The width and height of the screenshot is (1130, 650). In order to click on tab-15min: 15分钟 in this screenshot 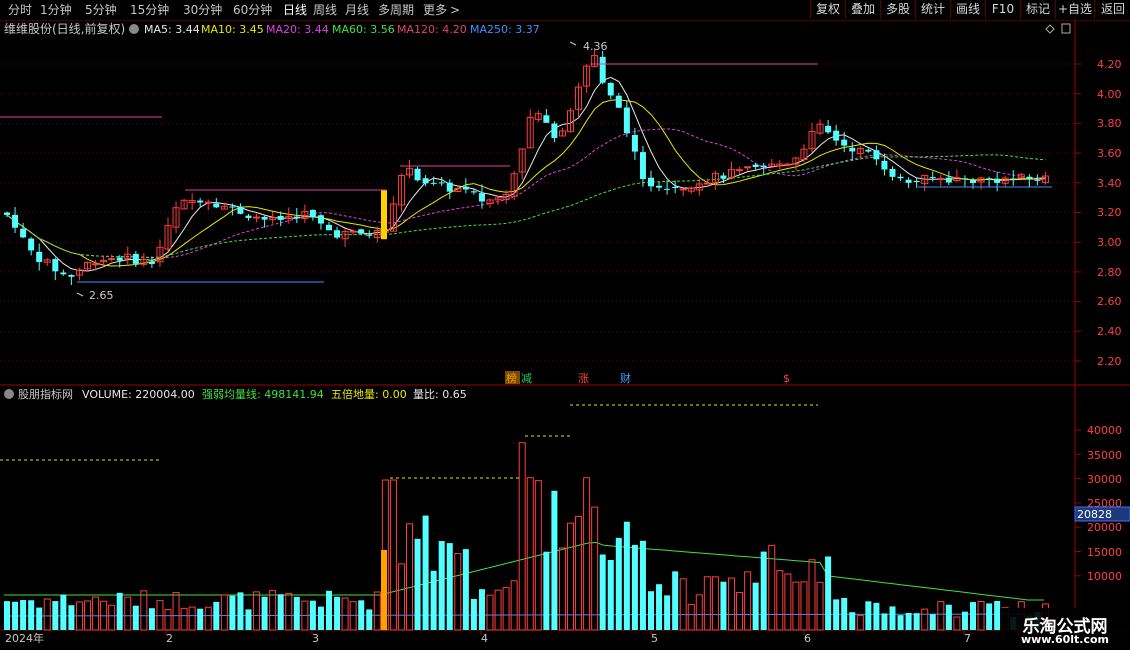, I will do `click(149, 10)`.